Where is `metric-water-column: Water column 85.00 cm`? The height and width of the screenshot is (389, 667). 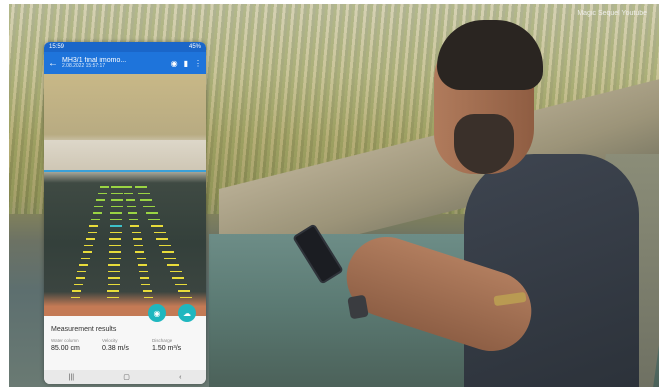
metric-water-column: Water column 85.00 cm is located at coordinates (65, 345).